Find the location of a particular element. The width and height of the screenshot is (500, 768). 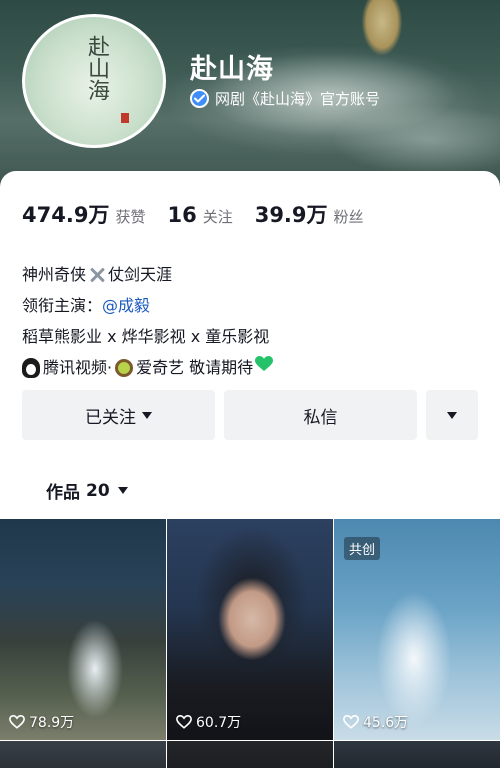

verification-text: 网剧《赴山海》官方账号 is located at coordinates (298, 99).